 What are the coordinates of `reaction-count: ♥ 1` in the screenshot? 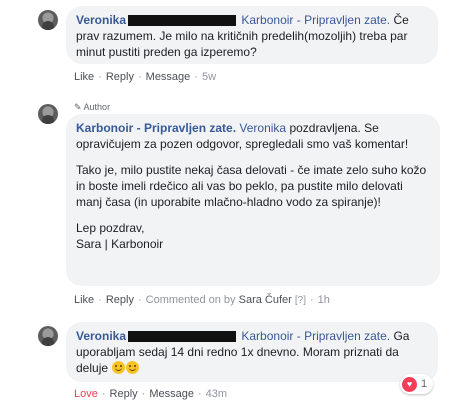 It's located at (417, 384).